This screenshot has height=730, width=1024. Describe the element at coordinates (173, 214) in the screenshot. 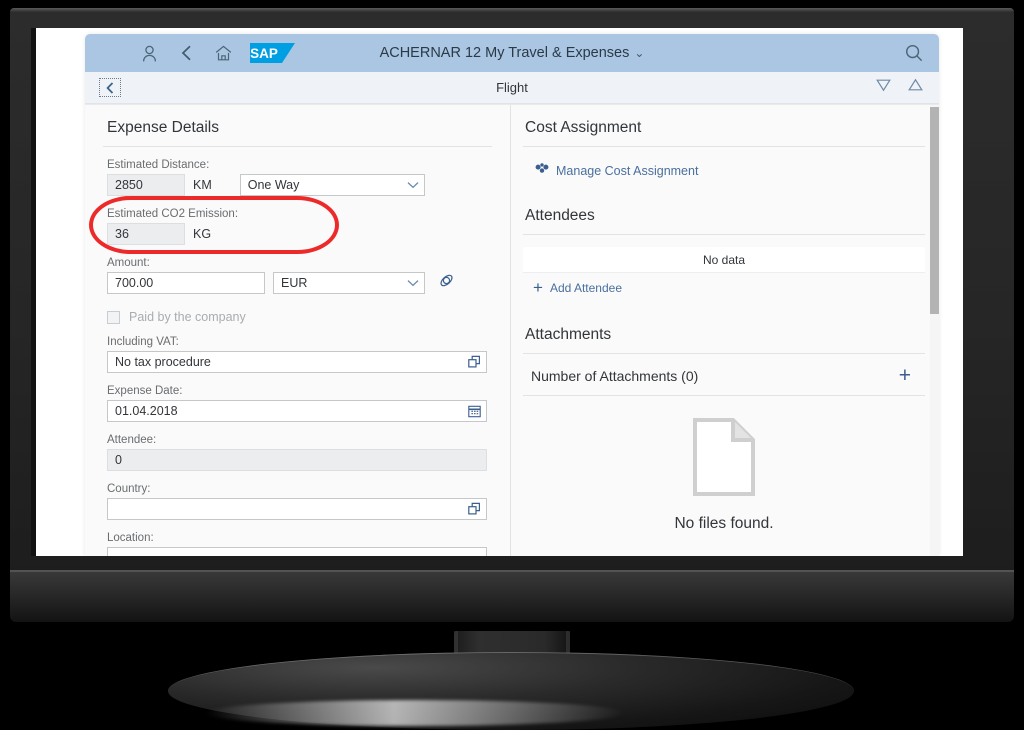

I see `co2-emission-label: Estimated CO2 Emission:` at that location.